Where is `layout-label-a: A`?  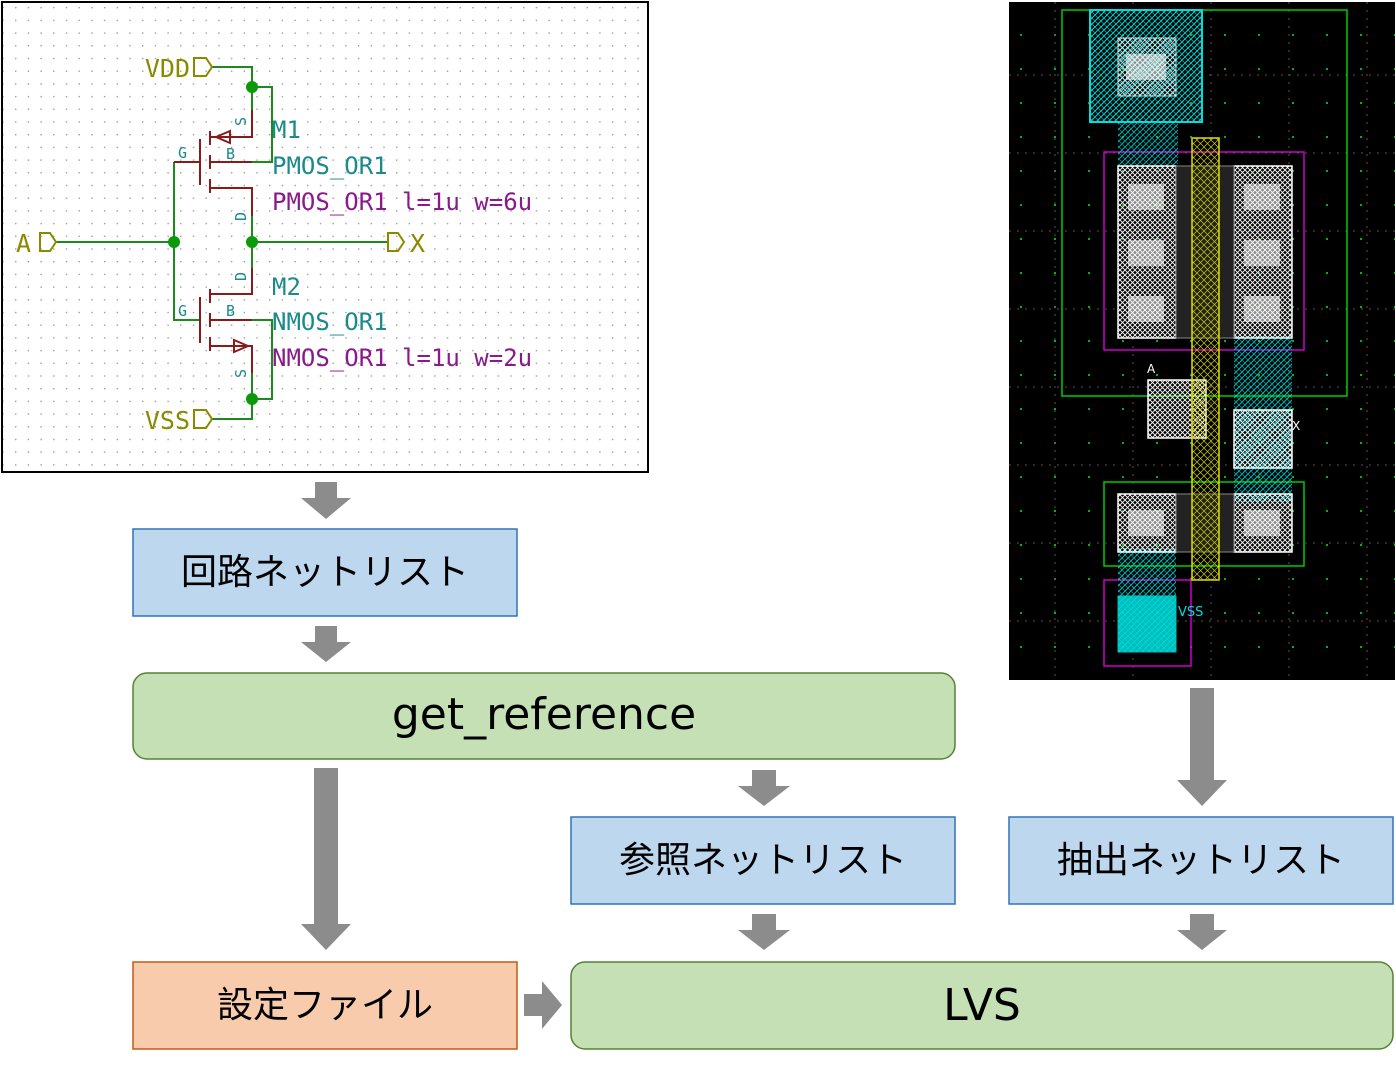
layout-label-a: A is located at coordinates (1151, 369).